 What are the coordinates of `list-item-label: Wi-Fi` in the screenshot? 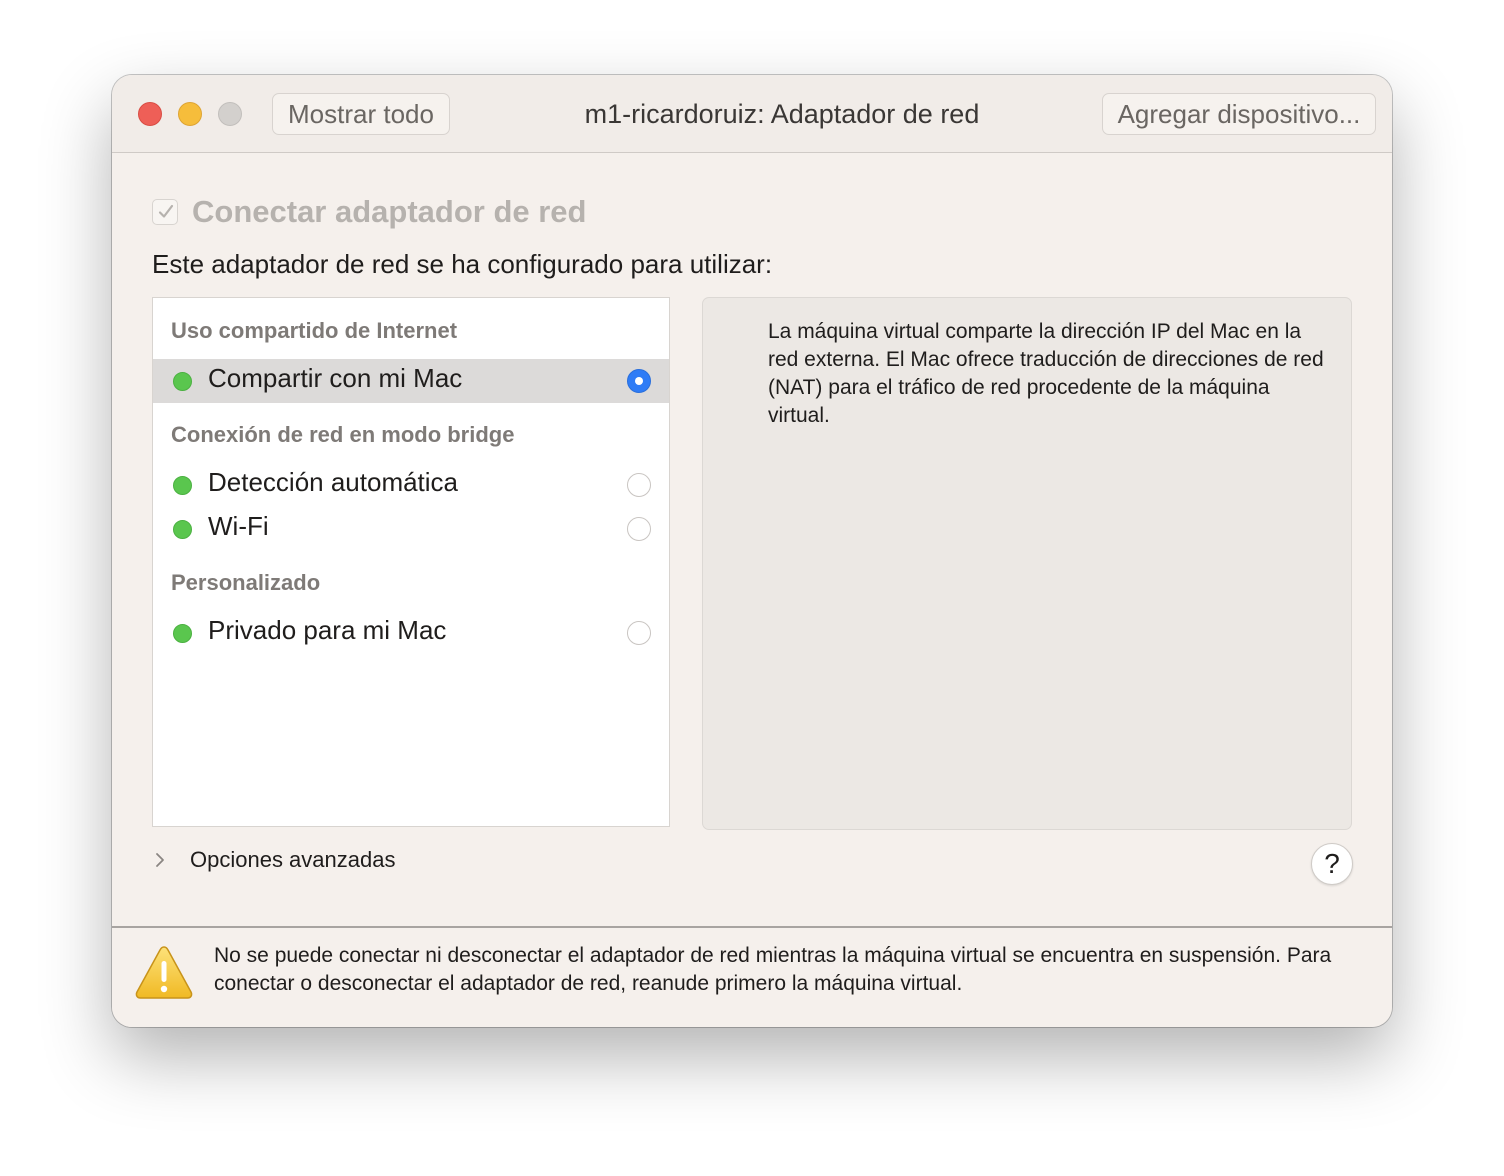 It's located at (238, 526).